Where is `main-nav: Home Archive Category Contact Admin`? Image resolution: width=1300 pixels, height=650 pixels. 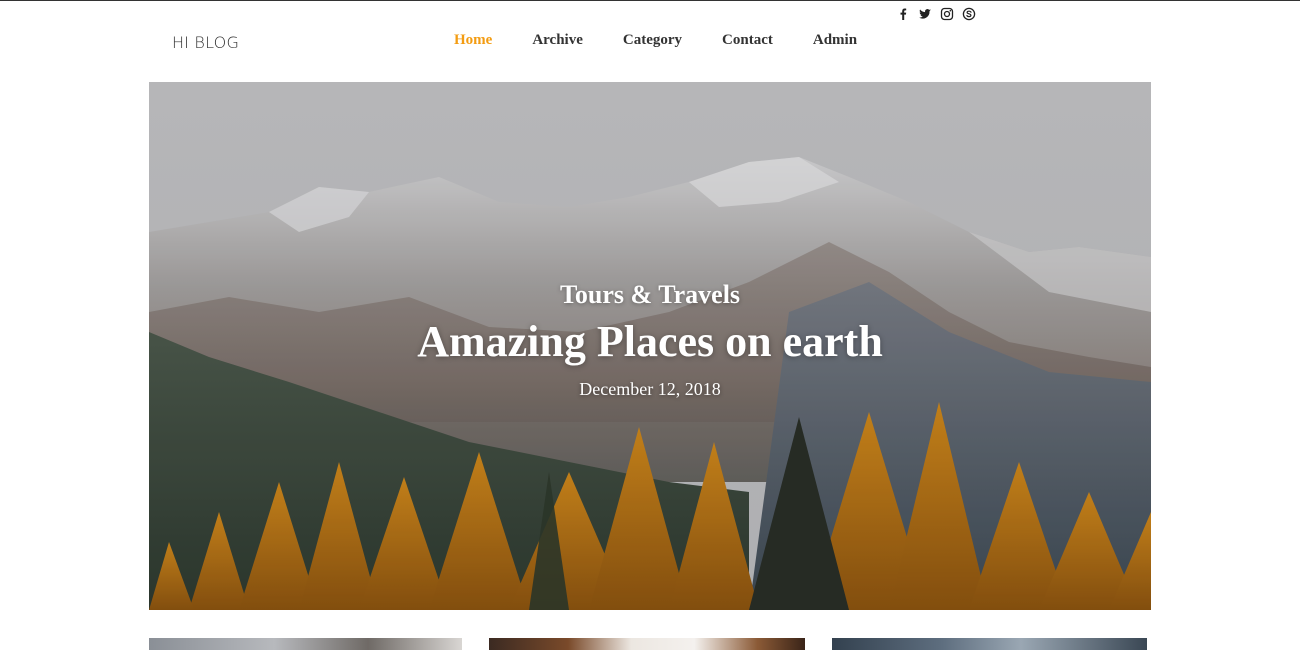
main-nav: Home Archive Category Contact Admin is located at coordinates (675, 40).